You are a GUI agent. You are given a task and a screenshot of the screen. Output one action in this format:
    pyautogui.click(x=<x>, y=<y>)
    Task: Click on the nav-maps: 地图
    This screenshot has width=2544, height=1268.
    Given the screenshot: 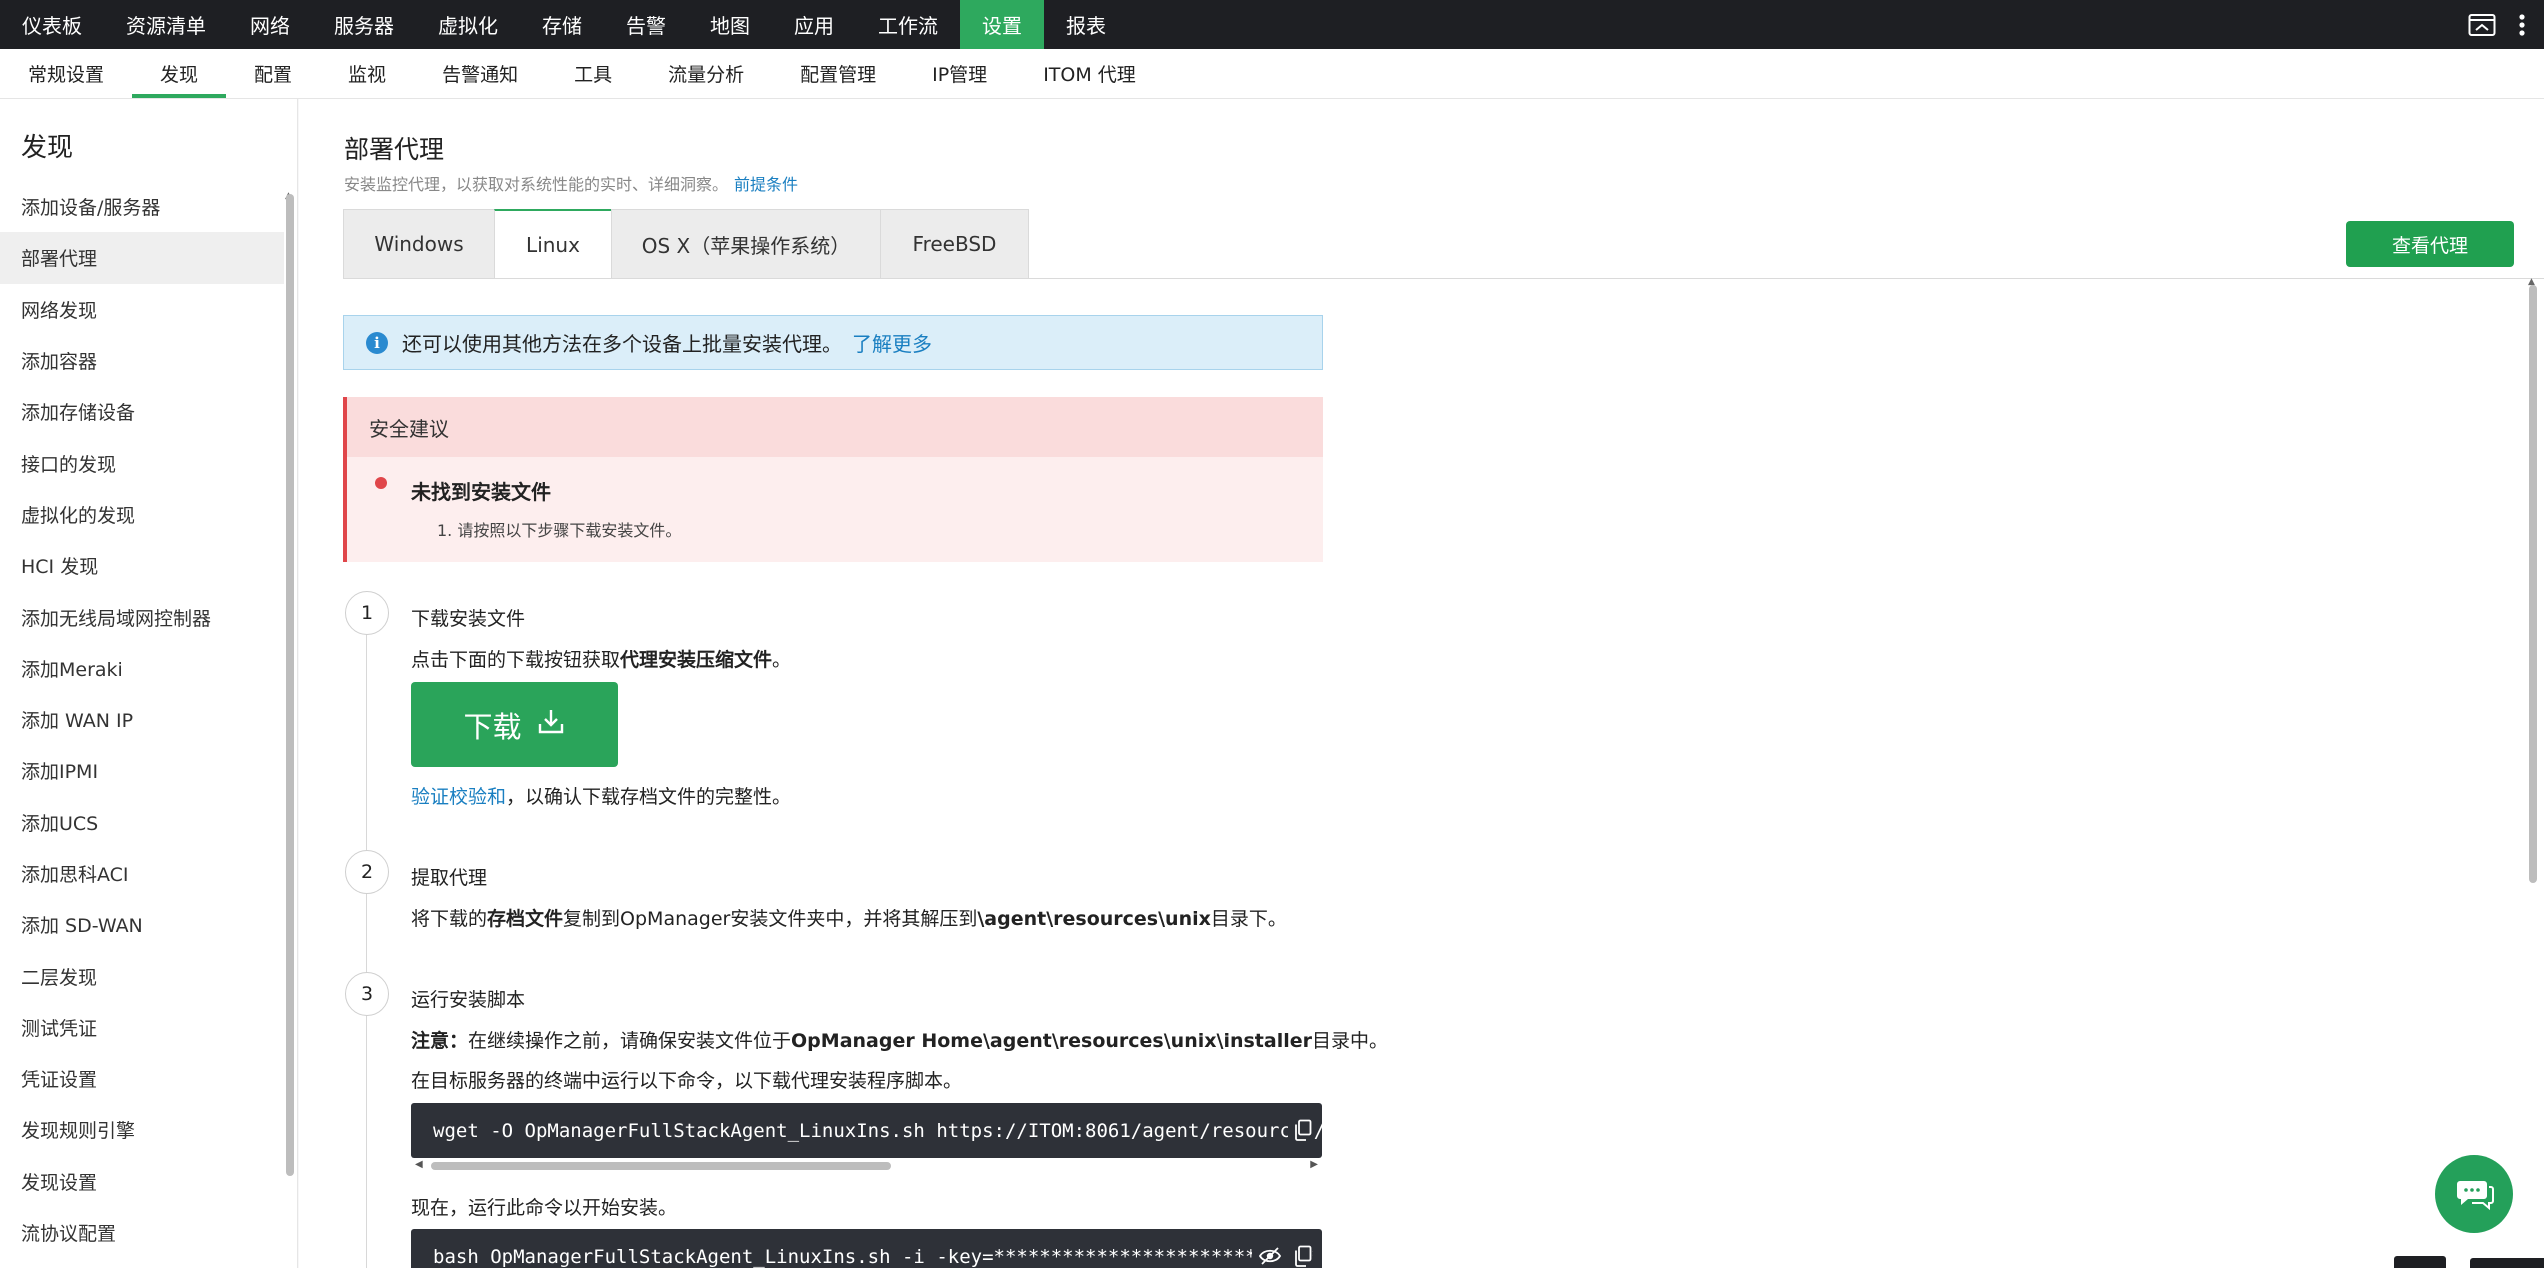 What is the action you would take?
    pyautogui.click(x=730, y=24)
    